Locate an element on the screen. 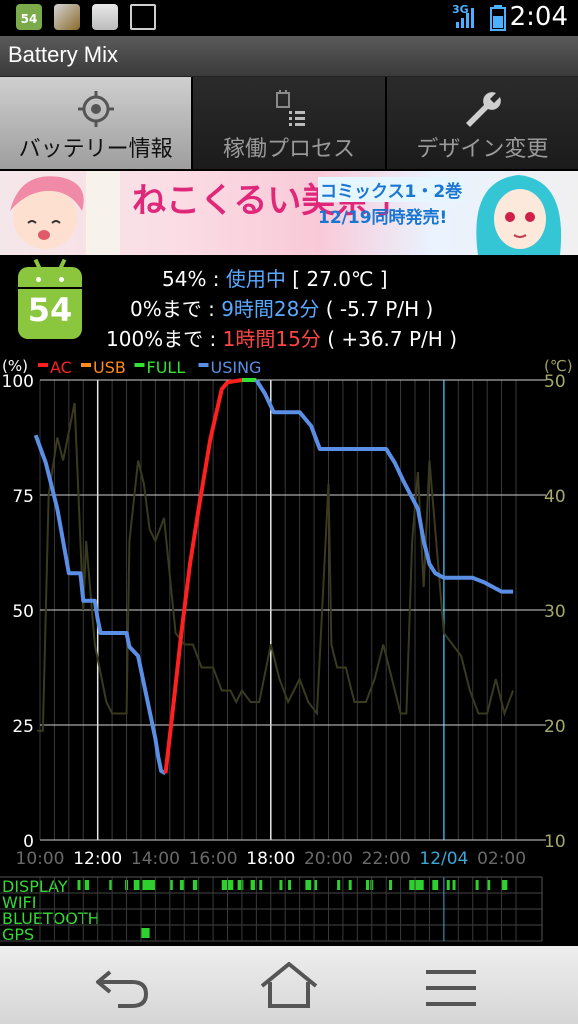 This screenshot has height=1024, width=578. time-to-full-line: 100%まで : 1時間15分 ( +36.7 P/H ) is located at coordinates (281, 337).